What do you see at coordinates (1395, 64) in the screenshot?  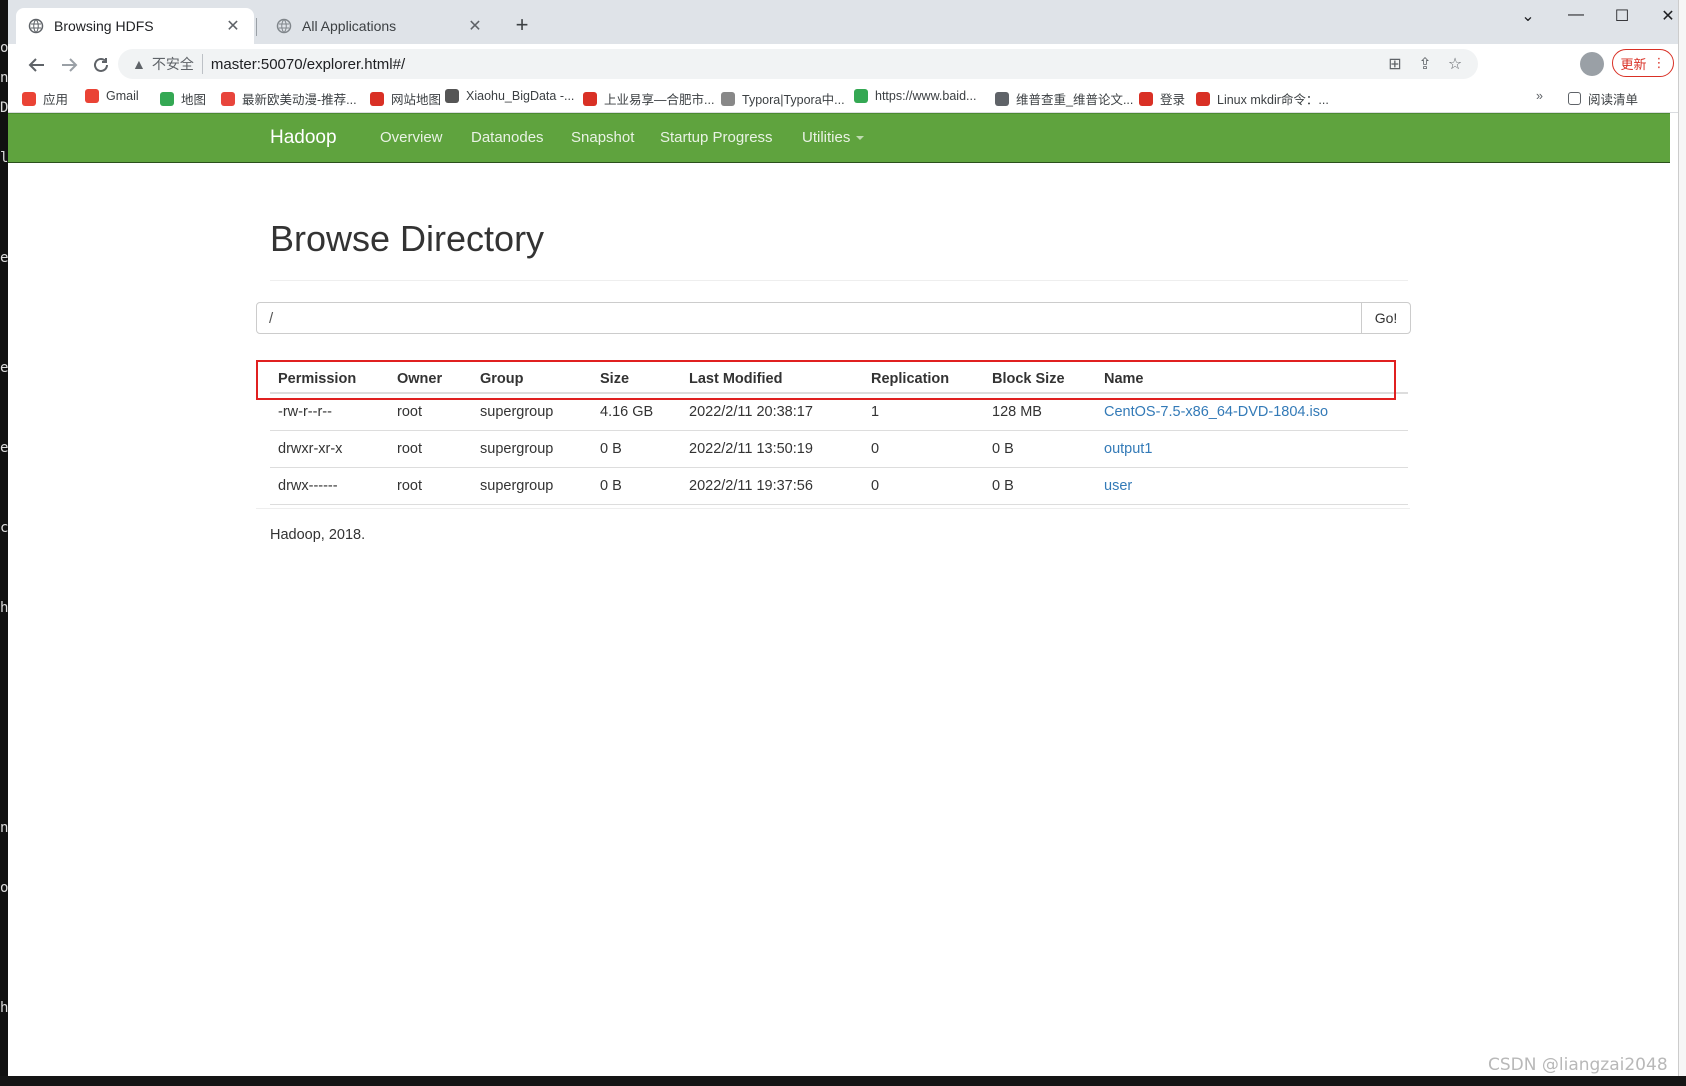 I see `translate-icon: ⊞` at bounding box center [1395, 64].